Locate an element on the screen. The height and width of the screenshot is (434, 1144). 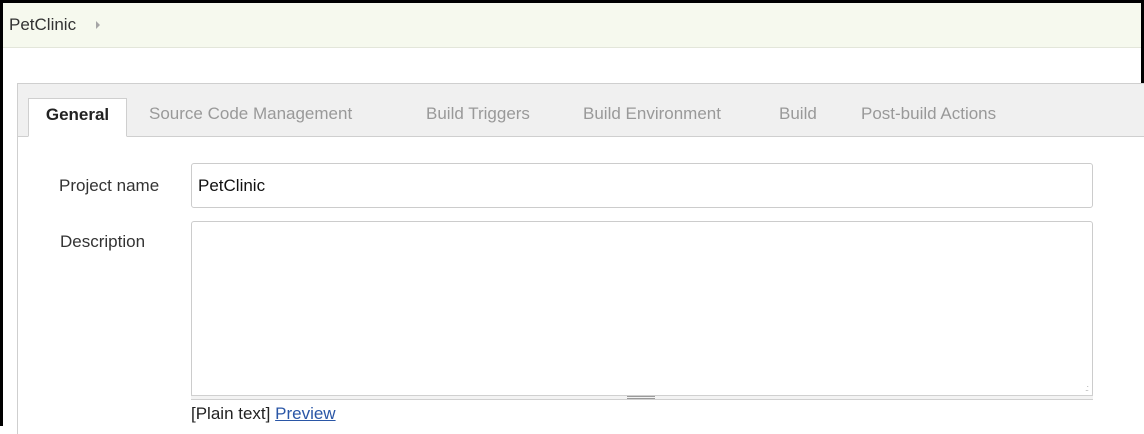
chevron-right-icon is located at coordinates (98, 25).